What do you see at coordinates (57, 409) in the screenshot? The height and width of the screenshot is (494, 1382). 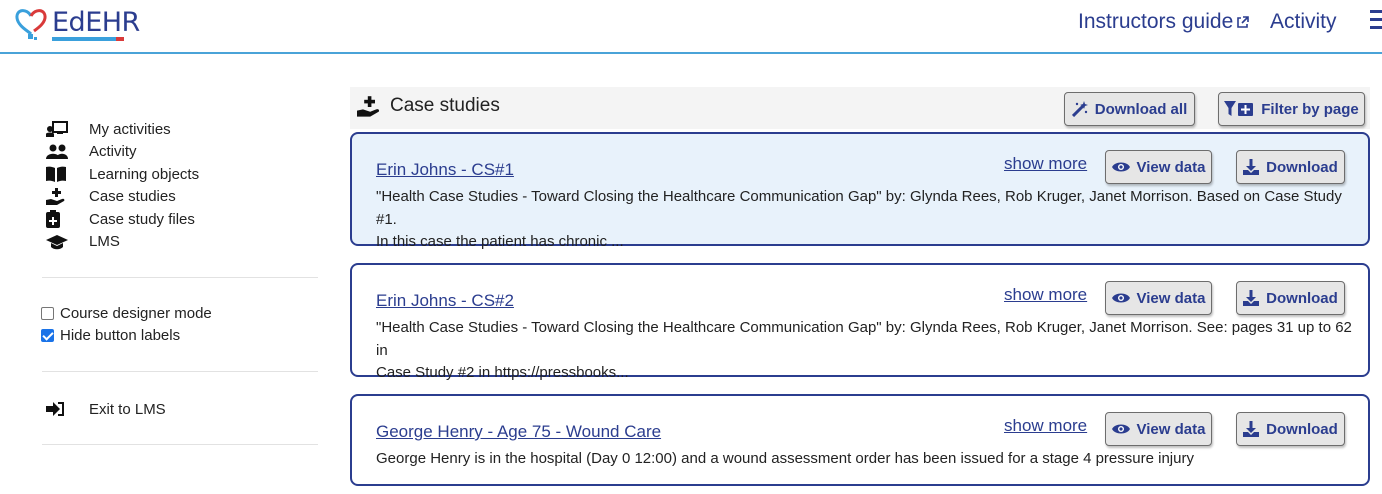 I see `sign-out-icon` at bounding box center [57, 409].